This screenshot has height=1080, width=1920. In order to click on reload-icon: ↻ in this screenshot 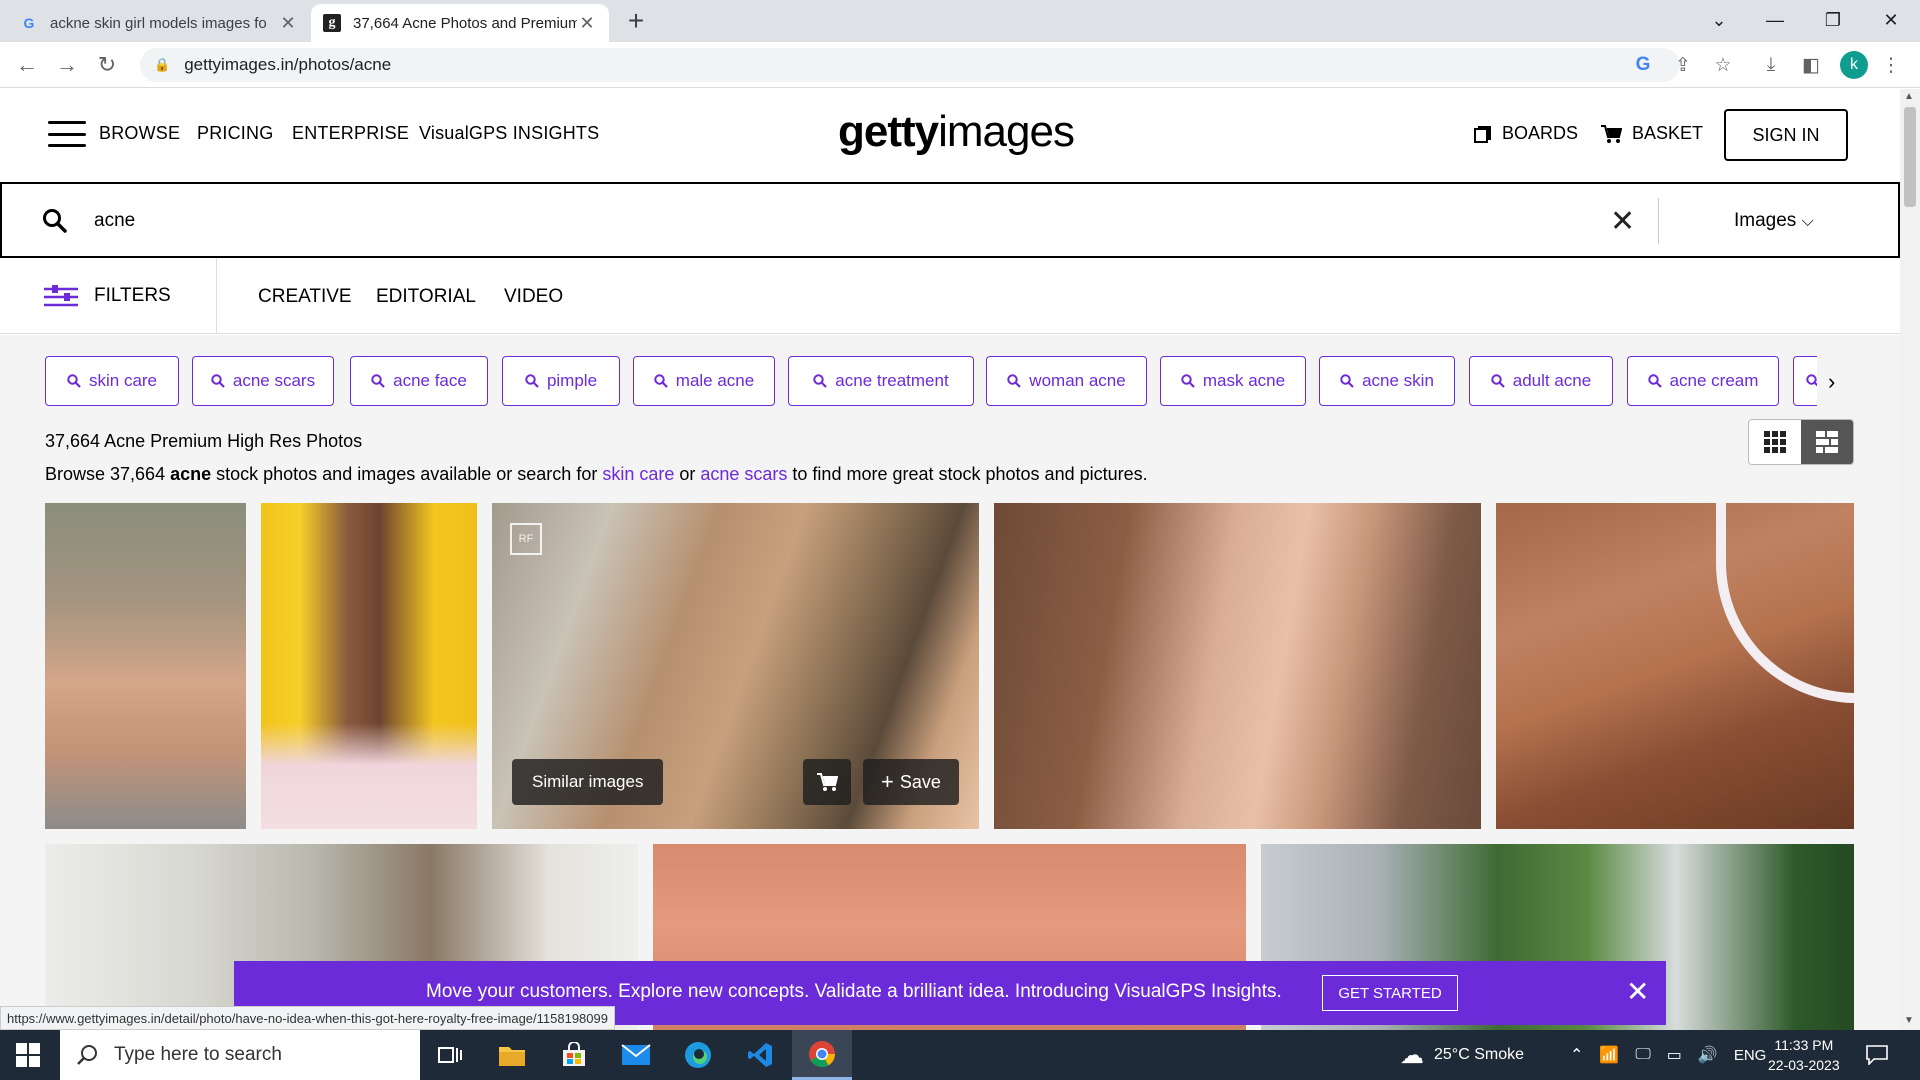, I will do `click(107, 65)`.